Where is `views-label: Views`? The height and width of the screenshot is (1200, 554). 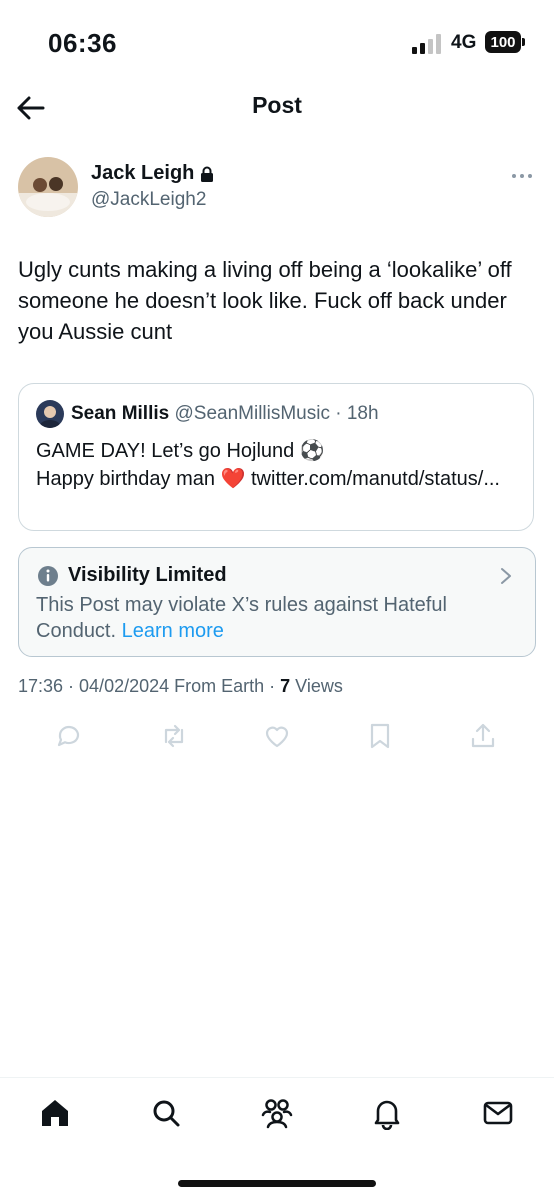
views-label: Views is located at coordinates (316, 686).